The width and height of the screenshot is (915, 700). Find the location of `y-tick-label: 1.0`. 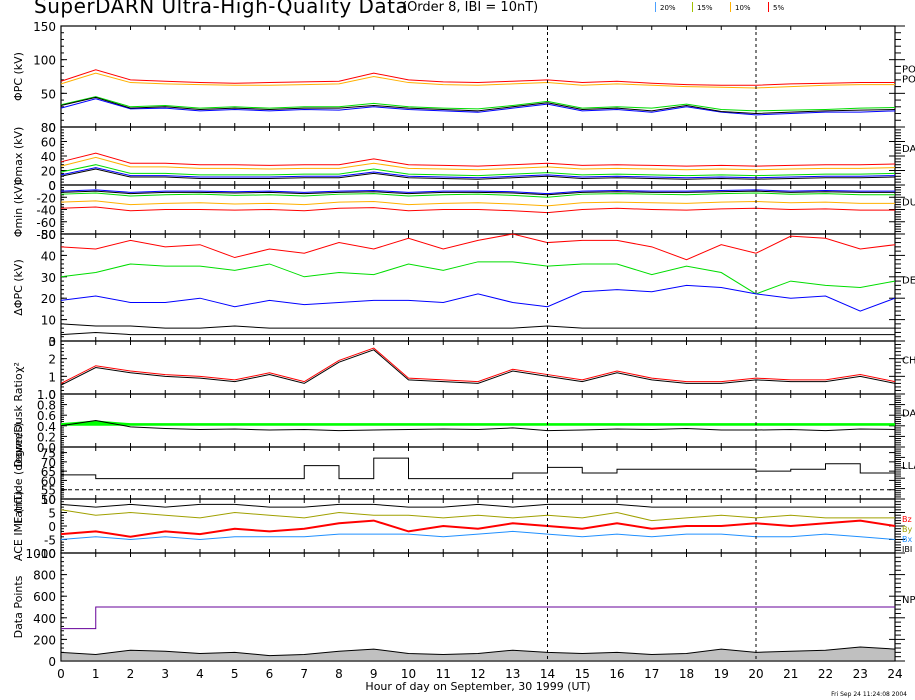

y-tick-label: 1.0 is located at coordinates (46, 395).